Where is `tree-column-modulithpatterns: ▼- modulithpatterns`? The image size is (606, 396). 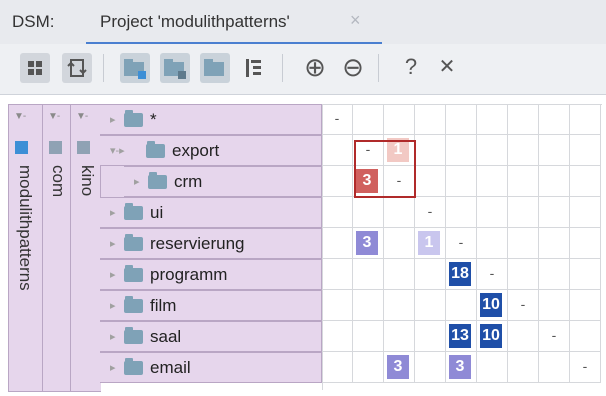 tree-column-modulithpatterns: ▼- modulithpatterns is located at coordinates (25, 248).